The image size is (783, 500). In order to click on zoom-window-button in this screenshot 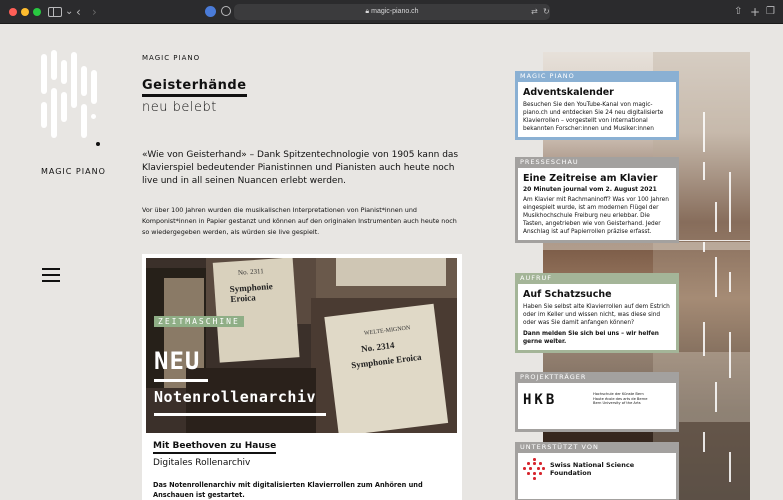, I will do `click(37, 12)`.